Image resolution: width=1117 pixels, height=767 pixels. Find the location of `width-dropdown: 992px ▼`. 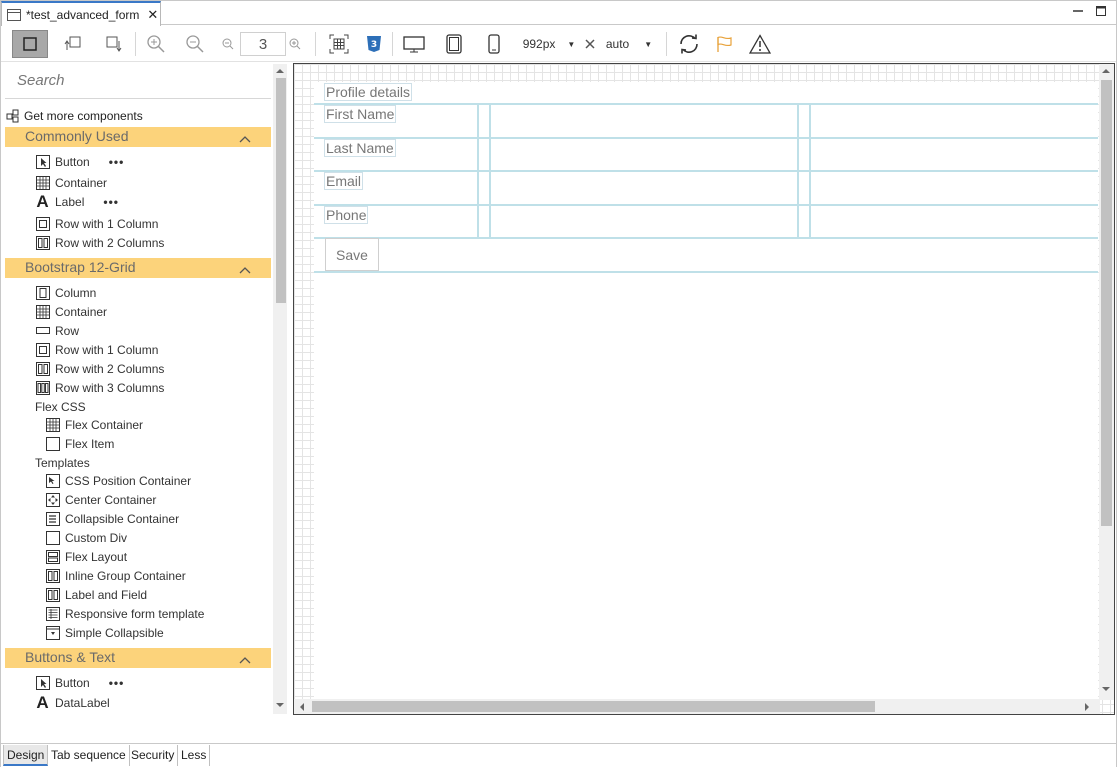

width-dropdown: 992px ▼ is located at coordinates (549, 44).